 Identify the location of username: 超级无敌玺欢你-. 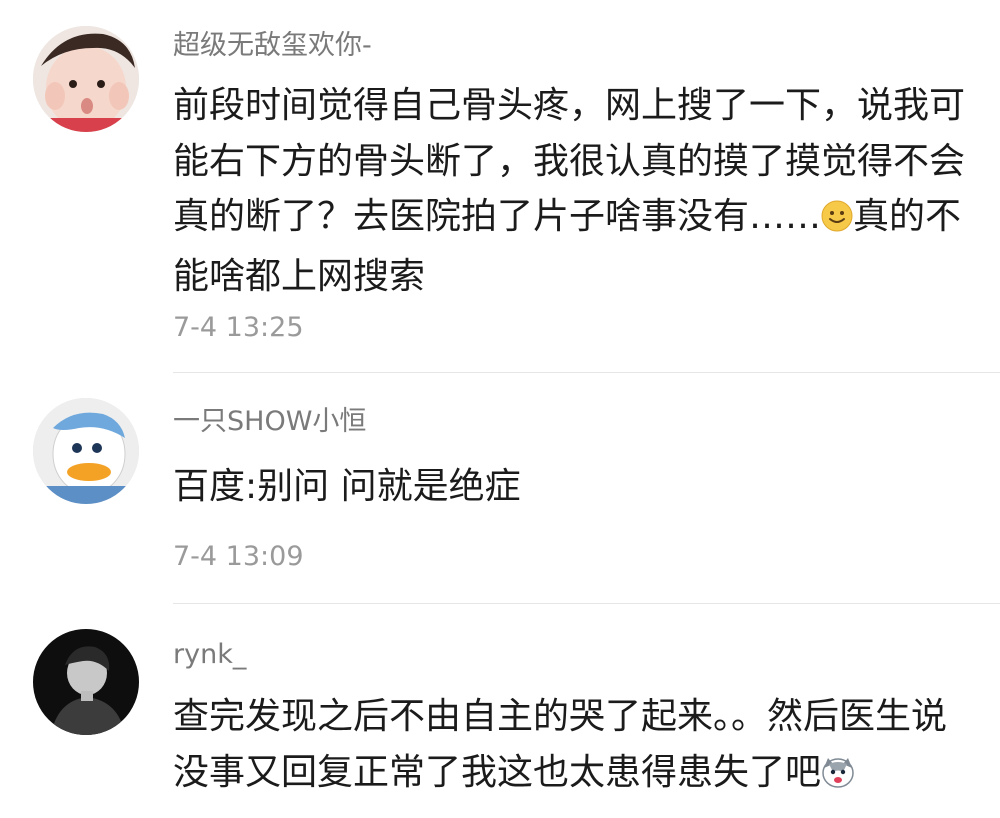
(272, 46).